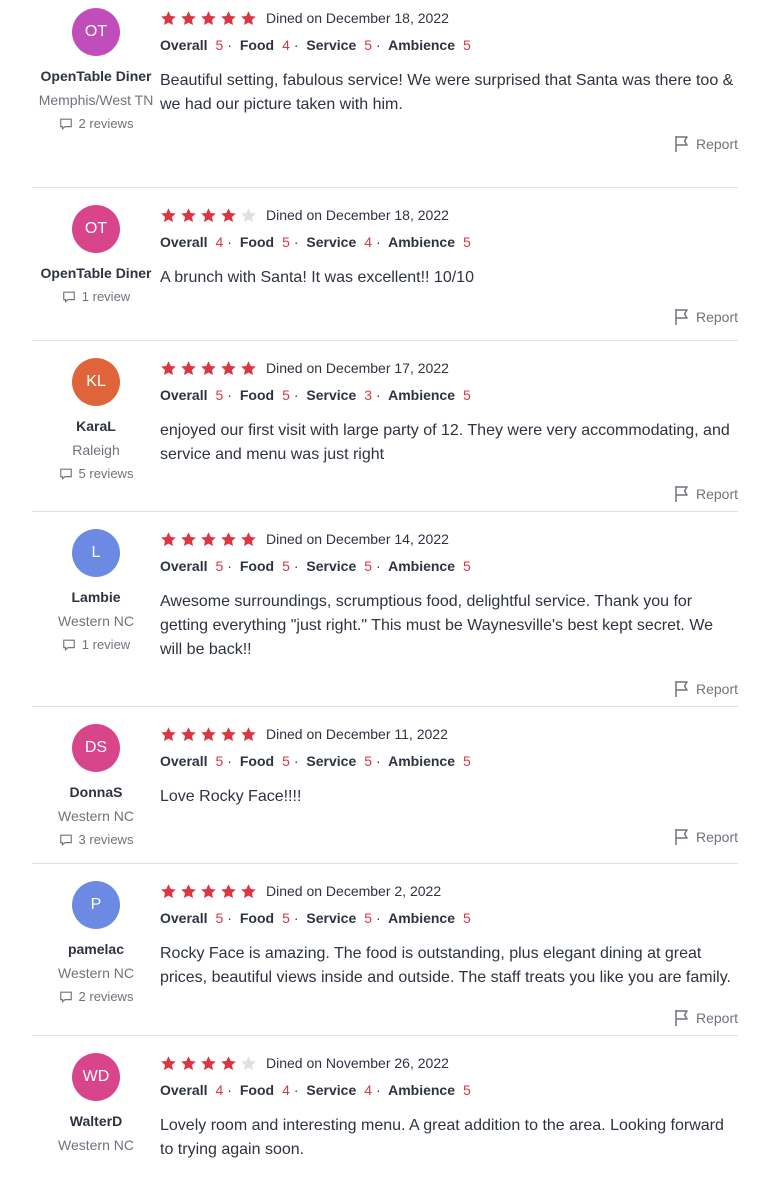 The height and width of the screenshot is (1177, 770). Describe the element at coordinates (96, 905) in the screenshot. I see `avatar: P` at that location.